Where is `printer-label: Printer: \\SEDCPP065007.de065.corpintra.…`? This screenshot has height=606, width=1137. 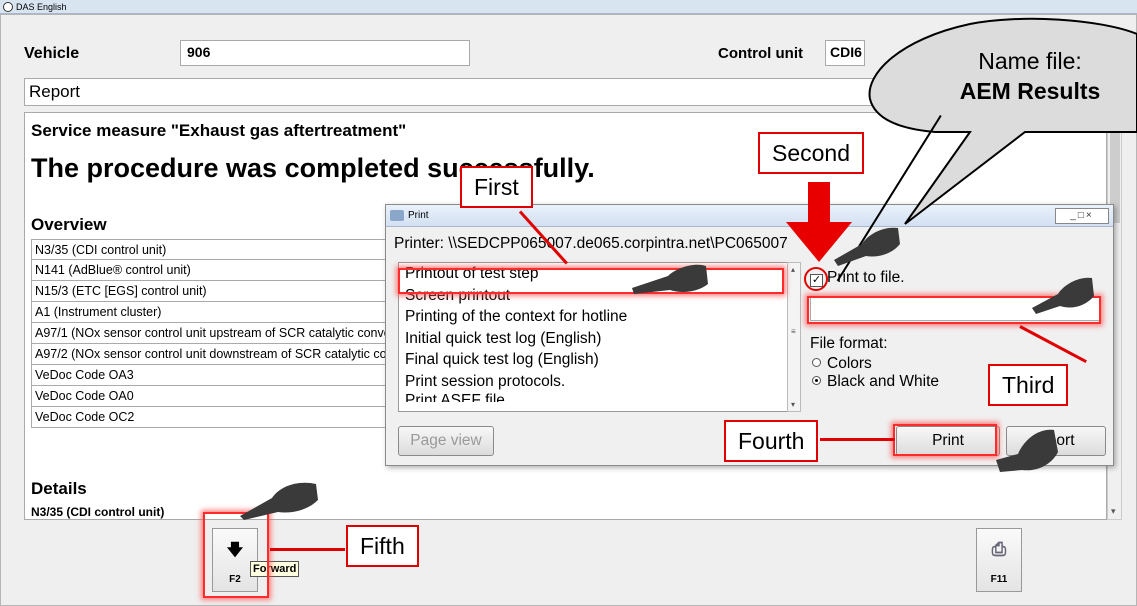 printer-label: Printer: \\SEDCPP065007.de065.corpintra.… is located at coordinates (591, 243).